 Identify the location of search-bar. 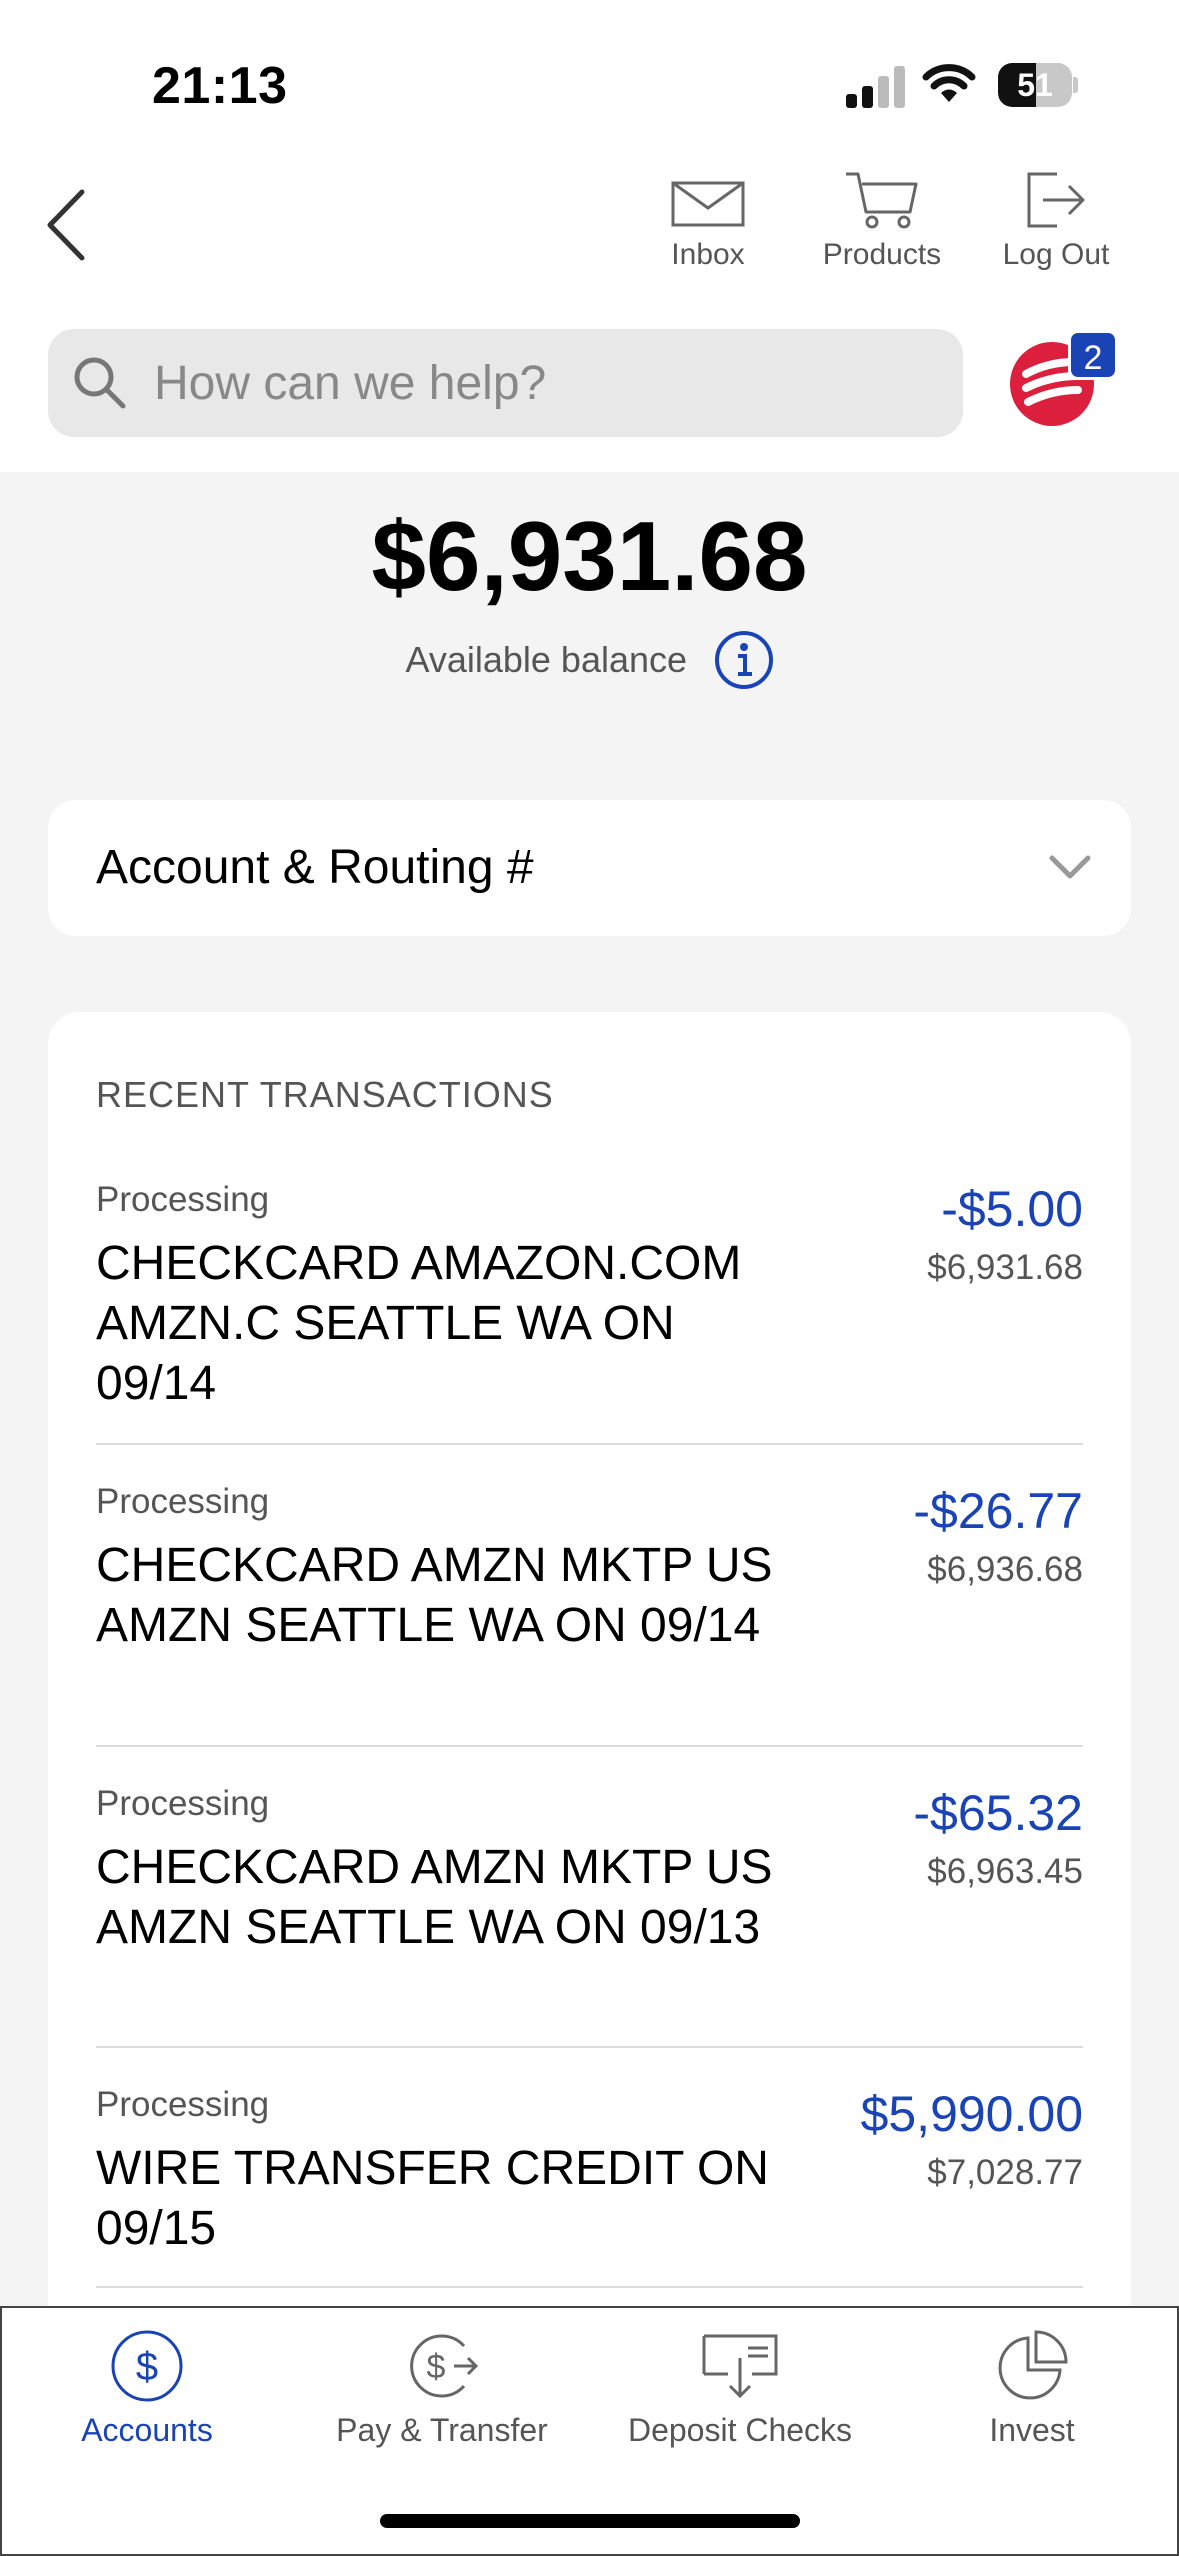
(505, 383).